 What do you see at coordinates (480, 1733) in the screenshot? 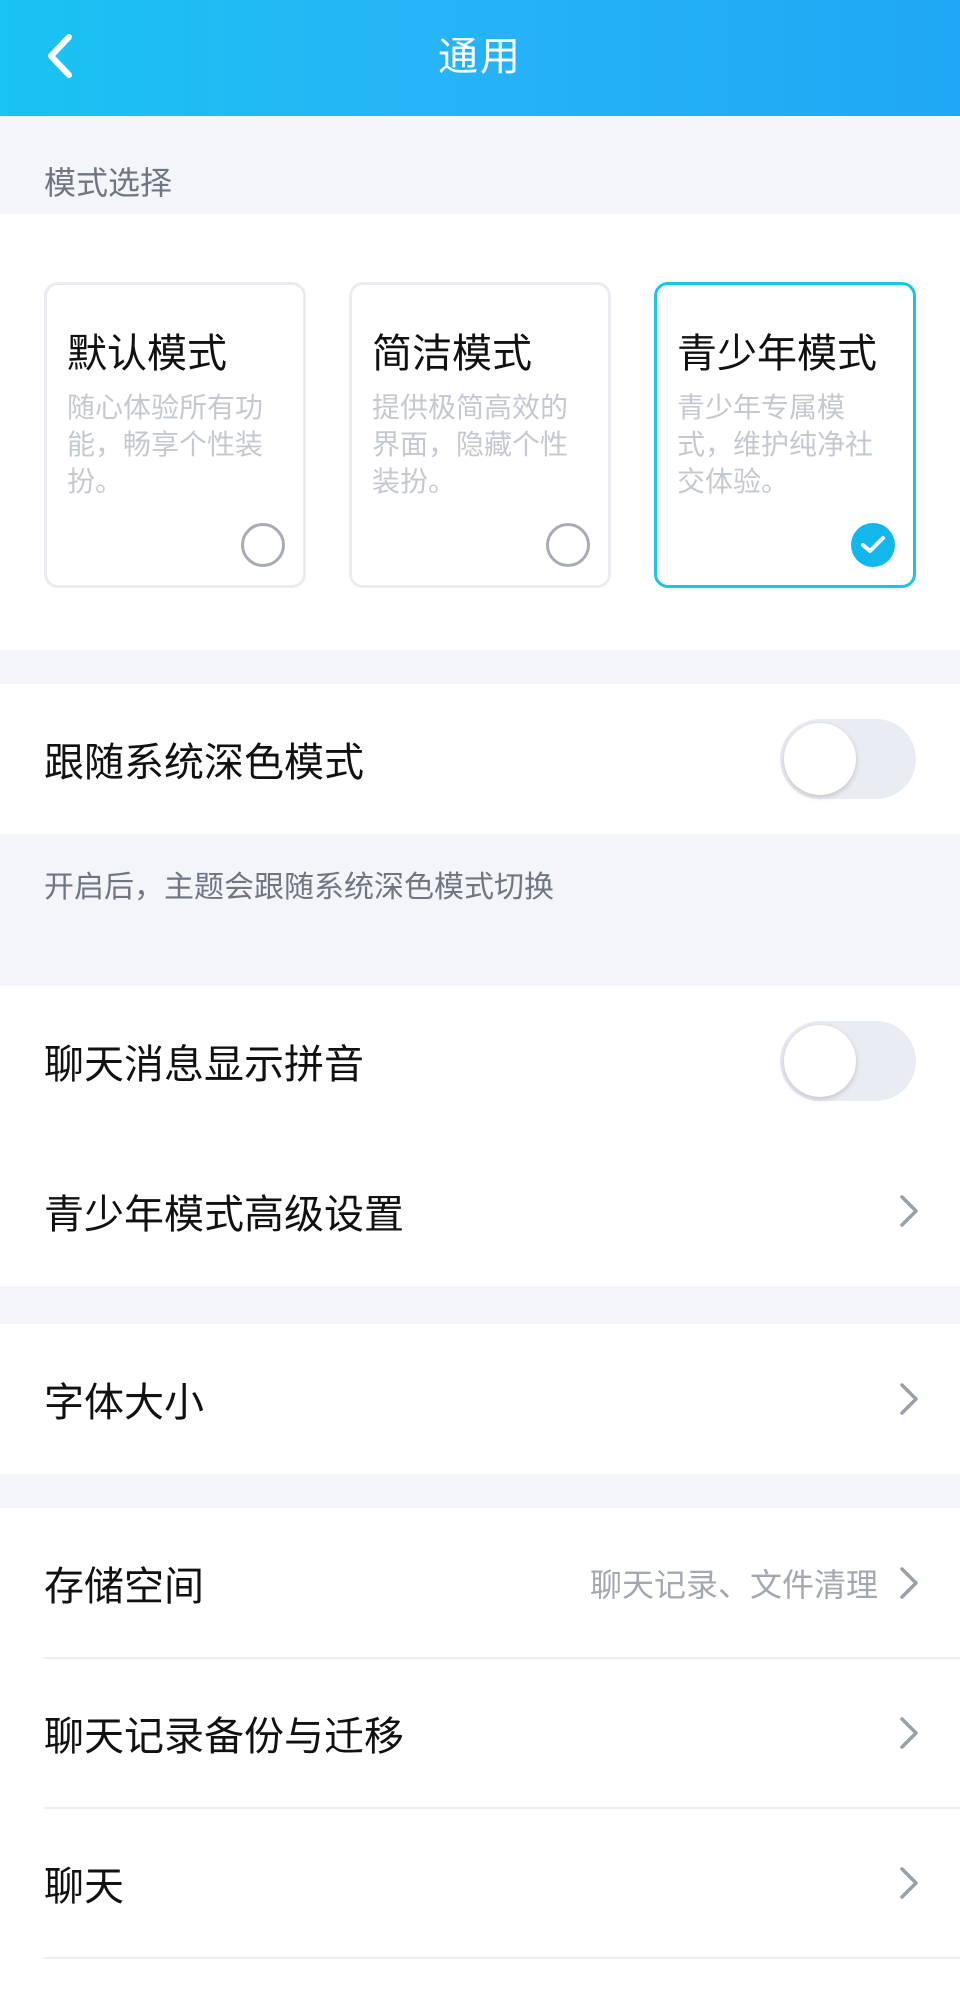
I see `backup-row: 聊天记录备份与迁移` at bounding box center [480, 1733].